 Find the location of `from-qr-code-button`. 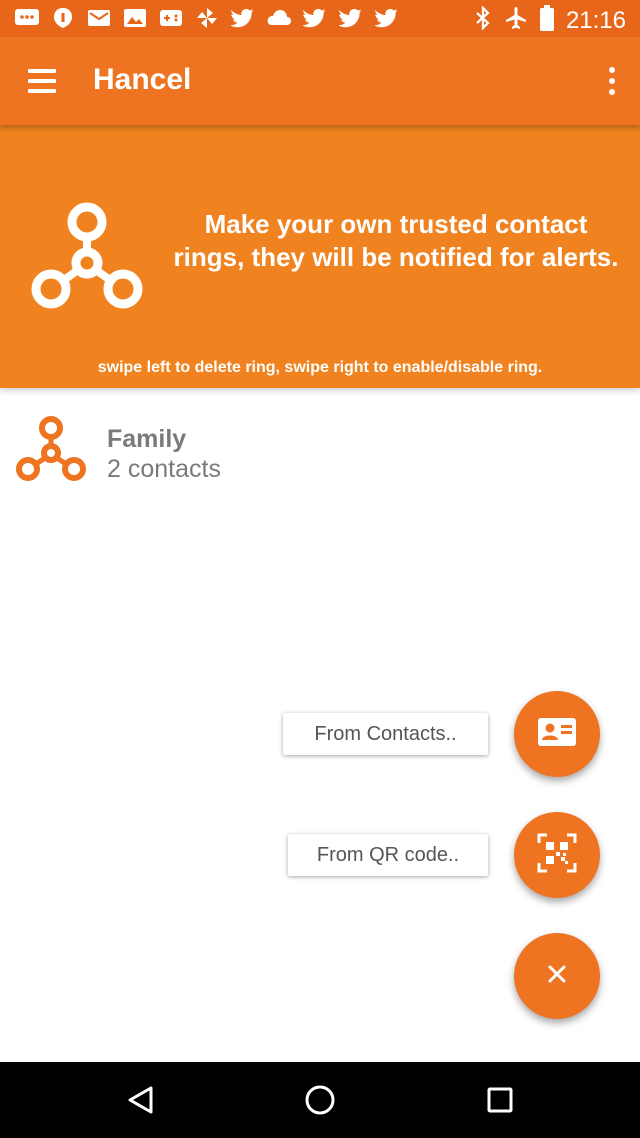

from-qr-code-button is located at coordinates (557, 855).